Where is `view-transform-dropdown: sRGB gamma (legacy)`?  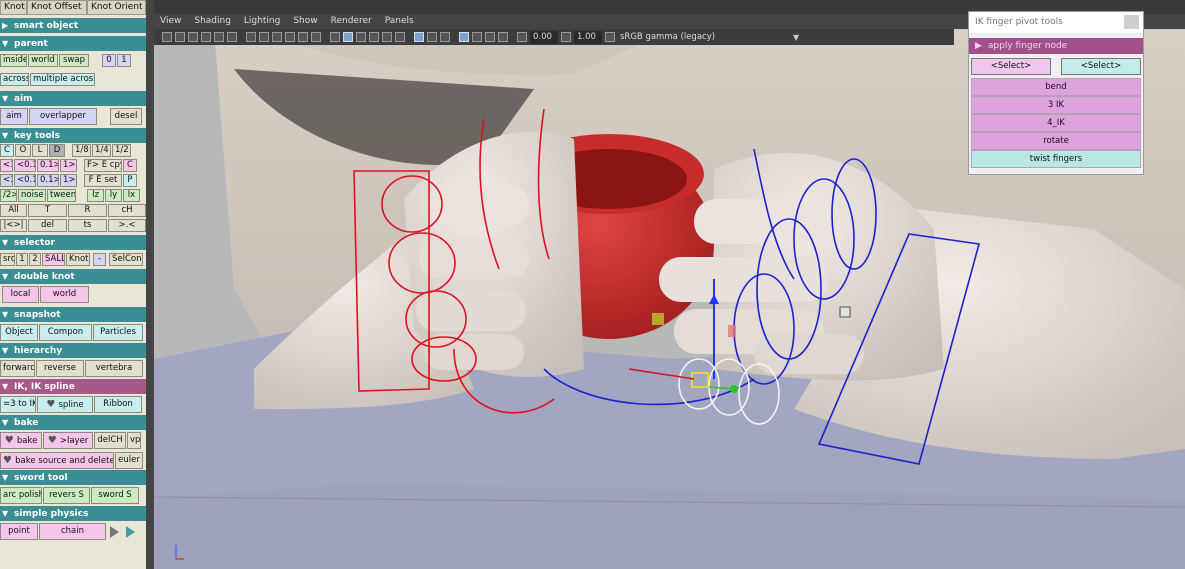
view-transform-dropdown: sRGB gamma (legacy) is located at coordinates (705, 37).